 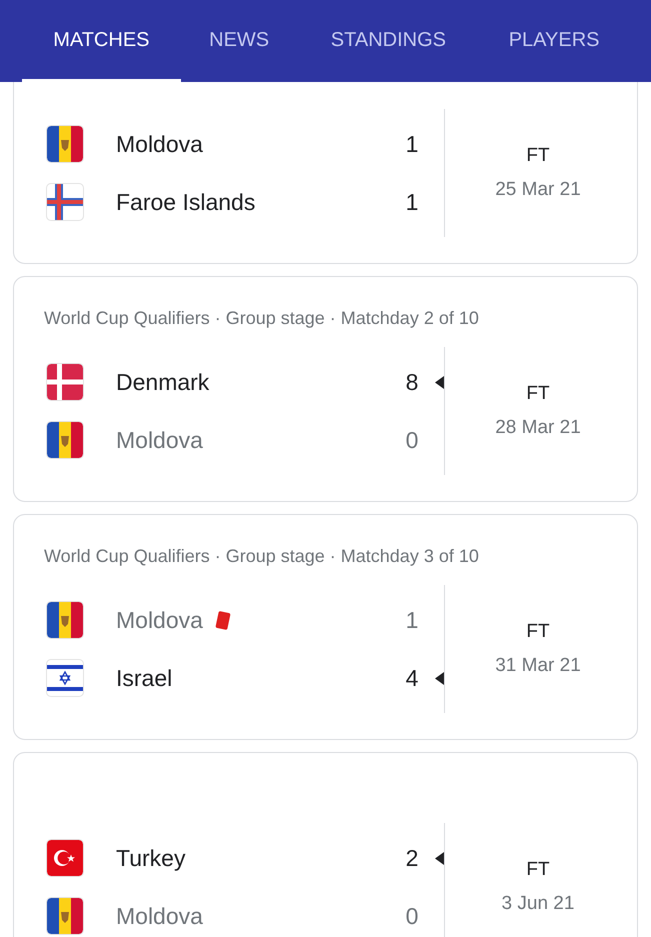 What do you see at coordinates (261, 556) in the screenshot?
I see `match-header: World Cup Qualifiers · Group stage · Matchday 3 of 10` at bounding box center [261, 556].